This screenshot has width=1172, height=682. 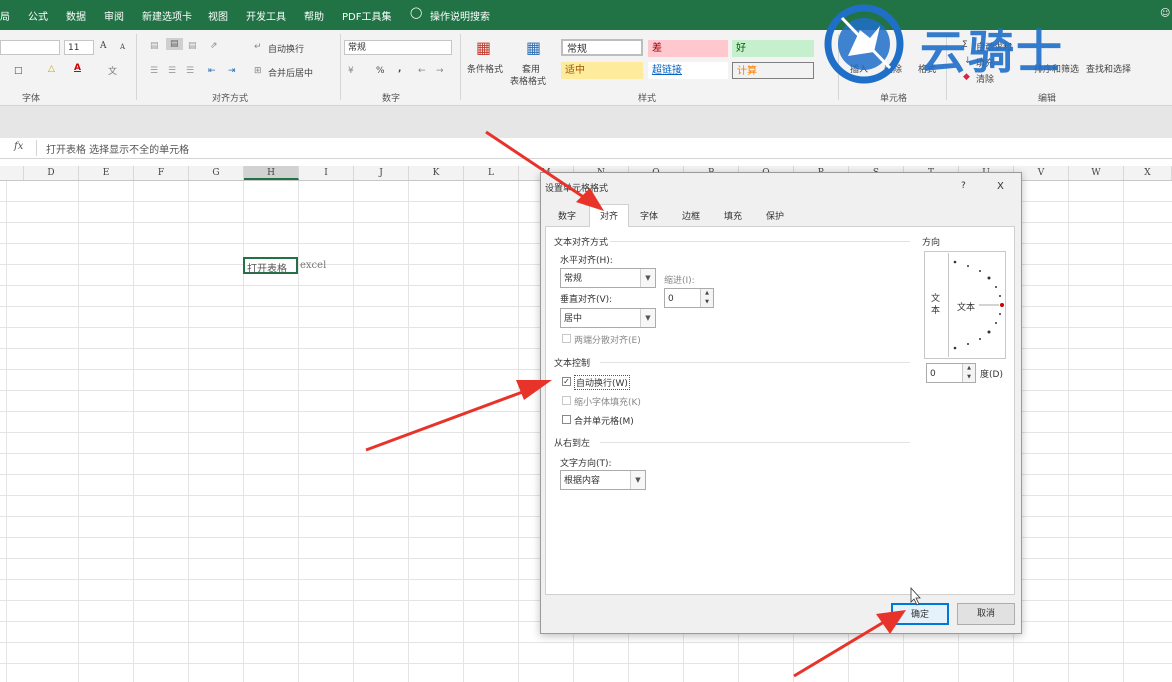 What do you see at coordinates (458, 416) in the screenshot?
I see `arrow-to-wrap-checkbox` at bounding box center [458, 416].